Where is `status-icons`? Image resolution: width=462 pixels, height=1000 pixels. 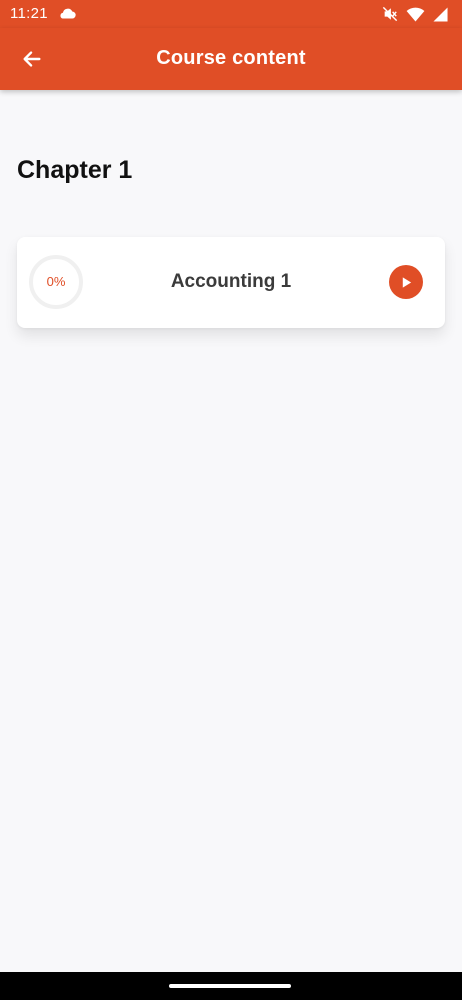
status-icons is located at coordinates (415, 14).